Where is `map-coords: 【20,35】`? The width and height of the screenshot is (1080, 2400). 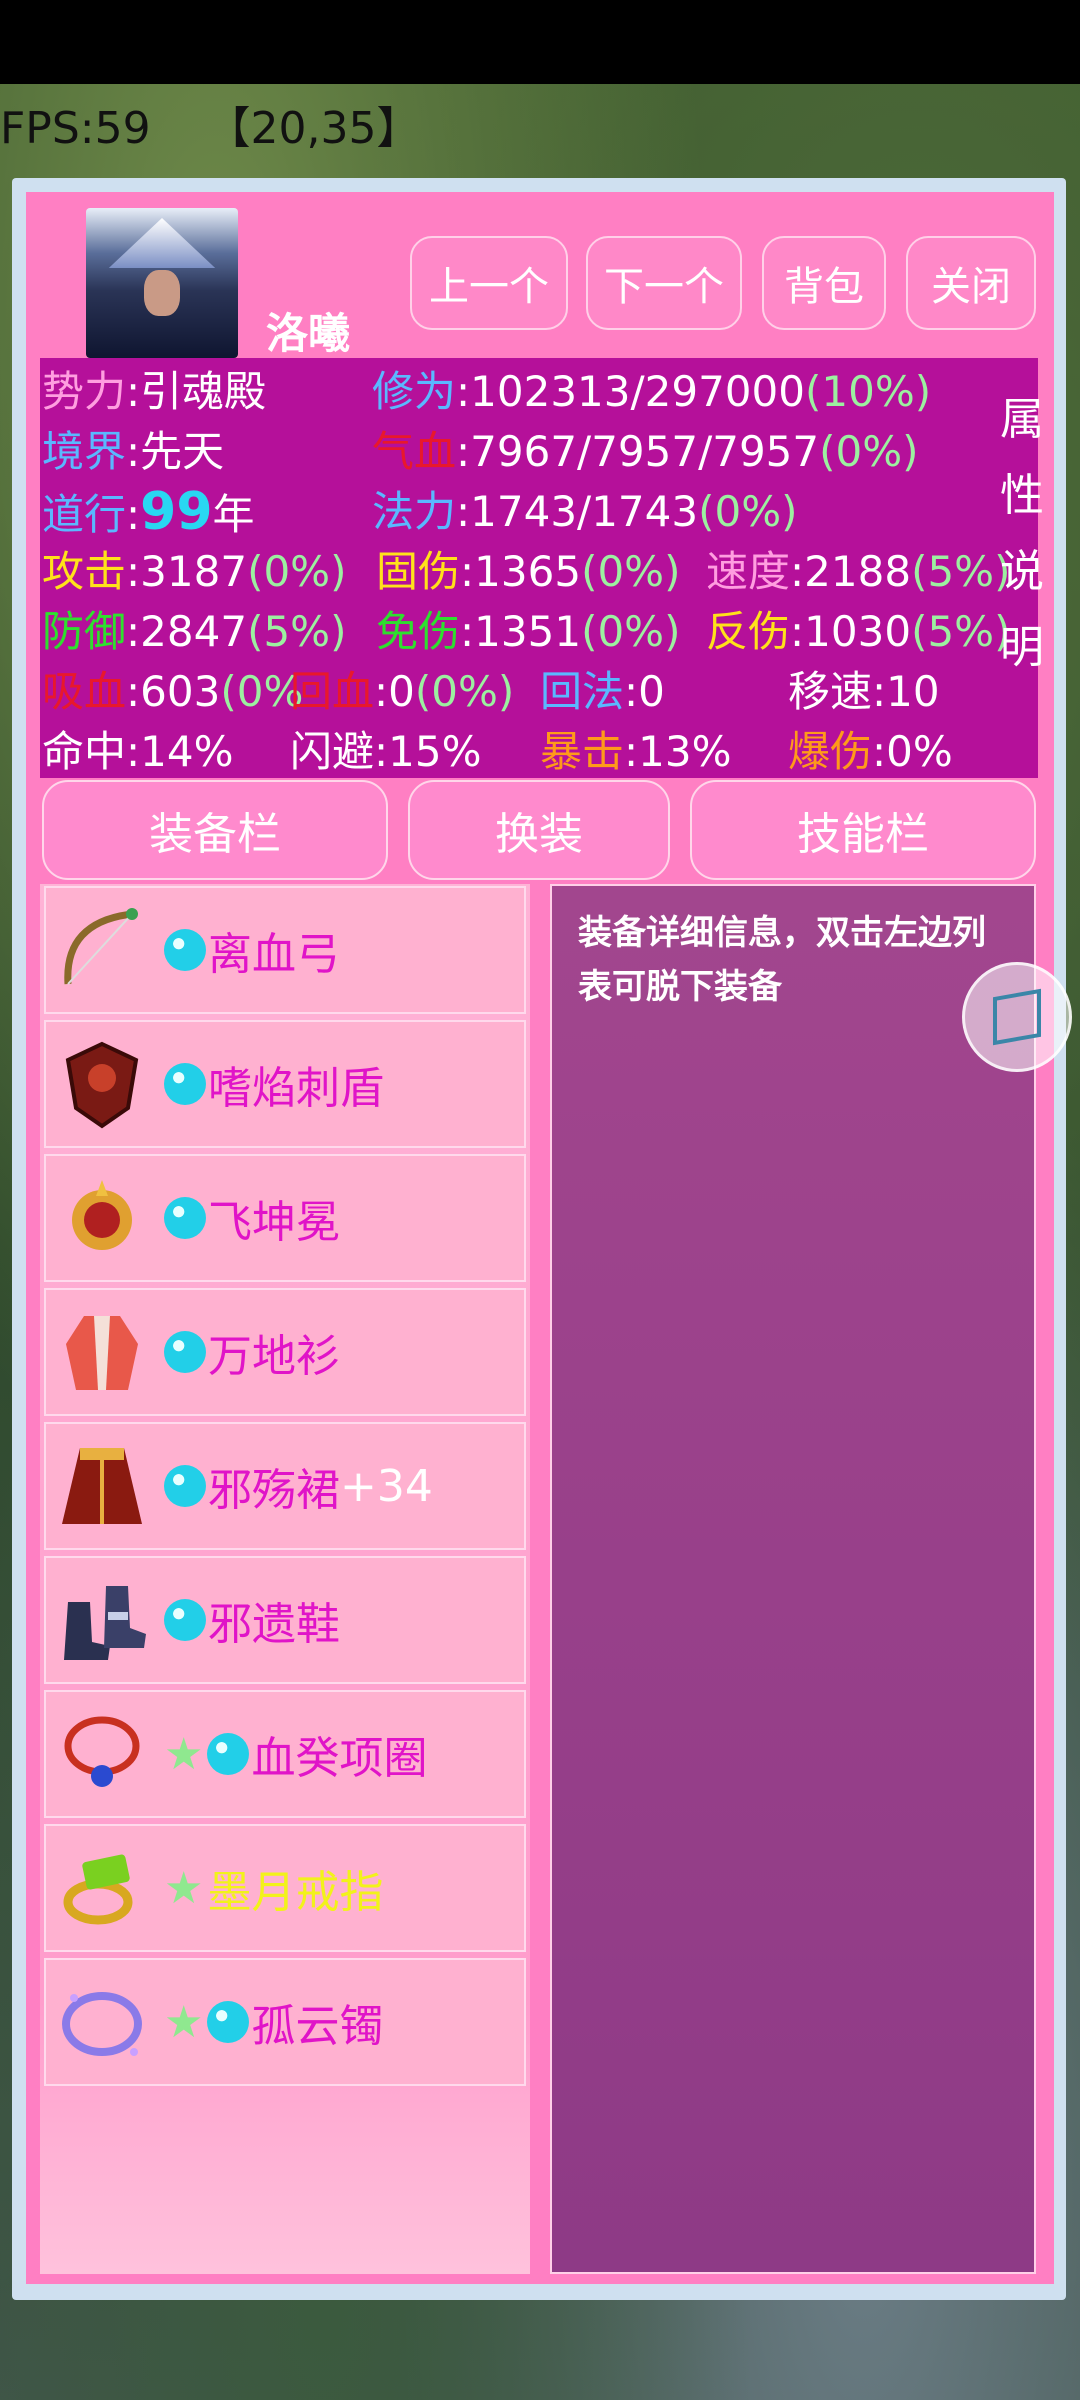 map-coords: 【20,35】 is located at coordinates (313, 128).